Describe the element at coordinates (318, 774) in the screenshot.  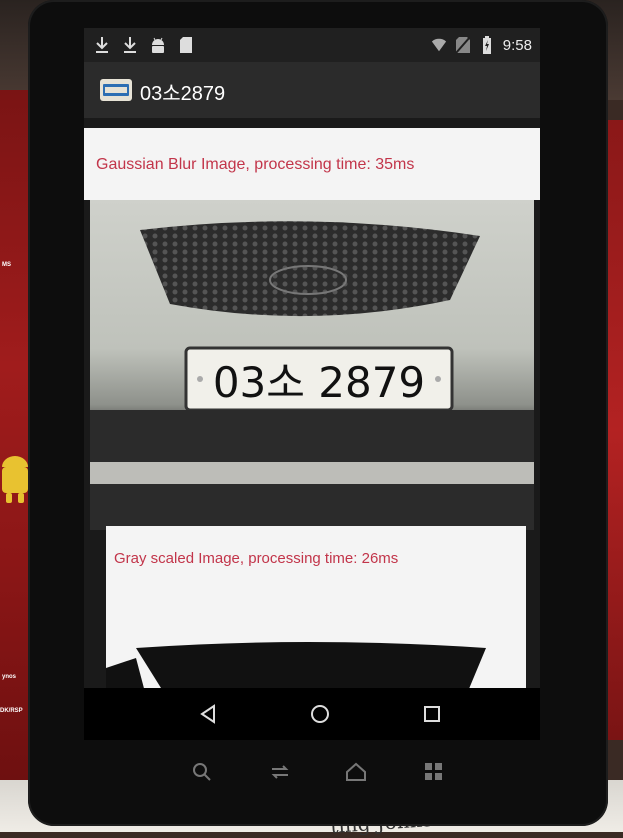
I see `hardware-button-row` at that location.